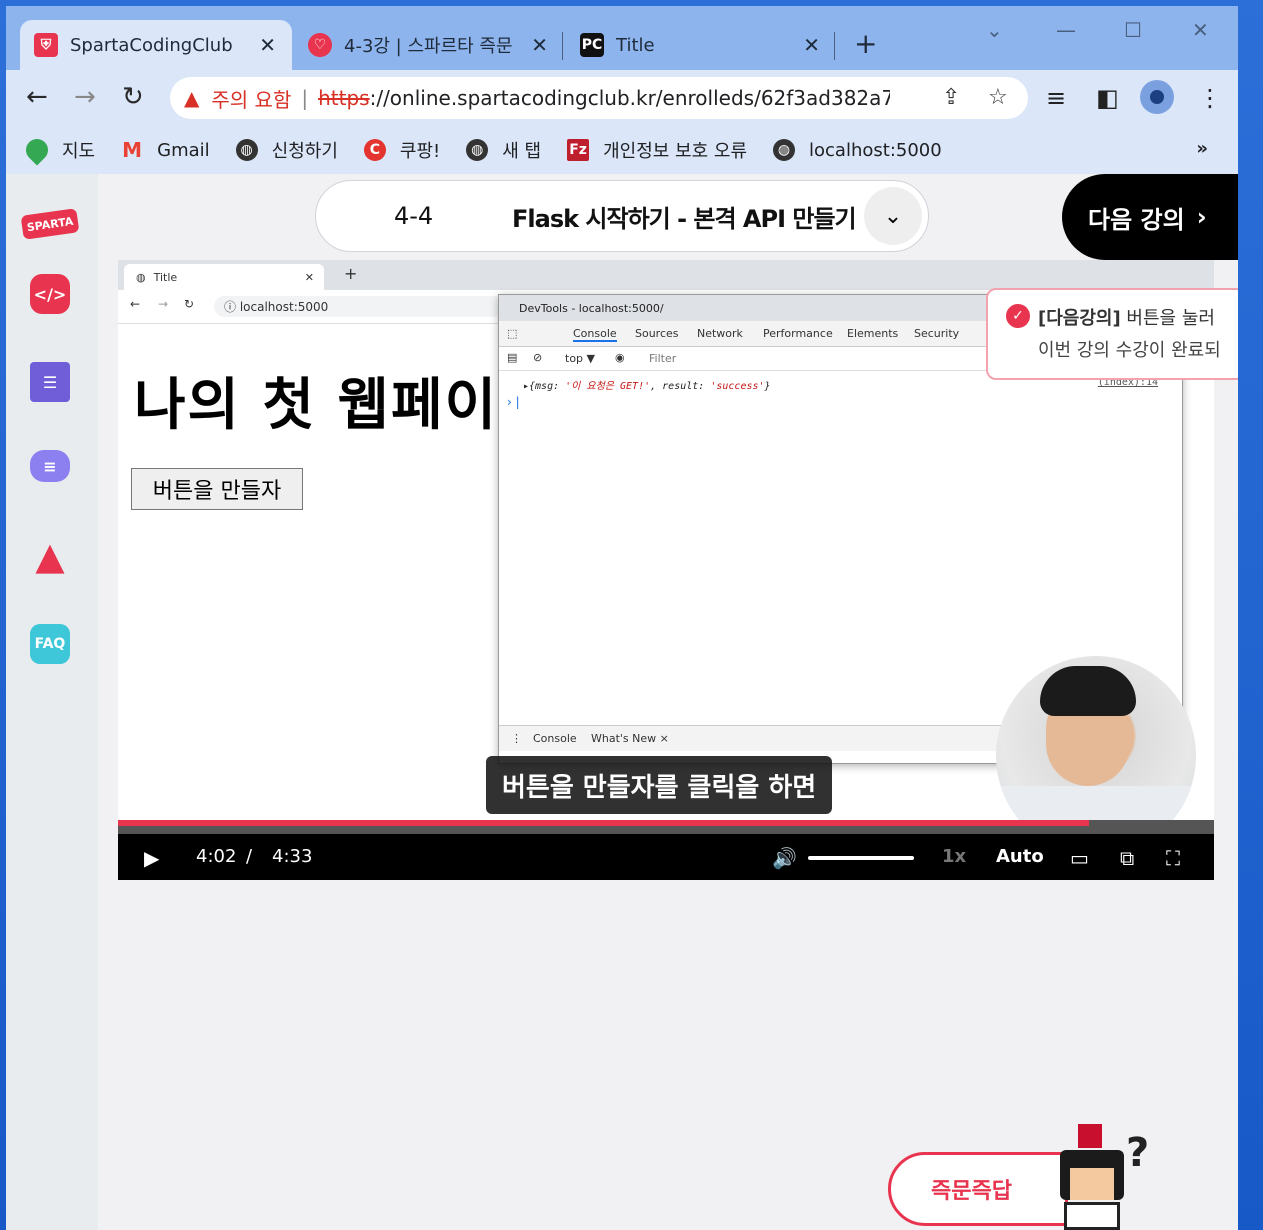 This screenshot has width=1263, height=1230. What do you see at coordinates (784, 858) in the screenshot?
I see `volume-icon: 🔊` at bounding box center [784, 858].